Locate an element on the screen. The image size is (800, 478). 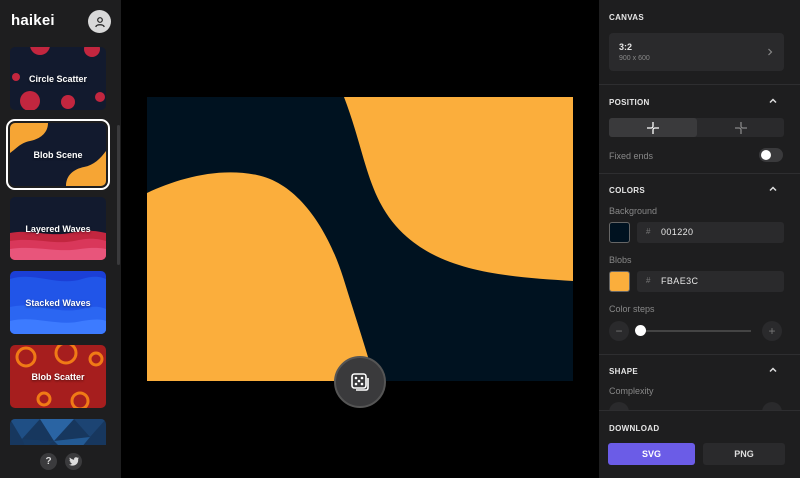
colors-section-title: COLORS is located at coordinates (627, 190).